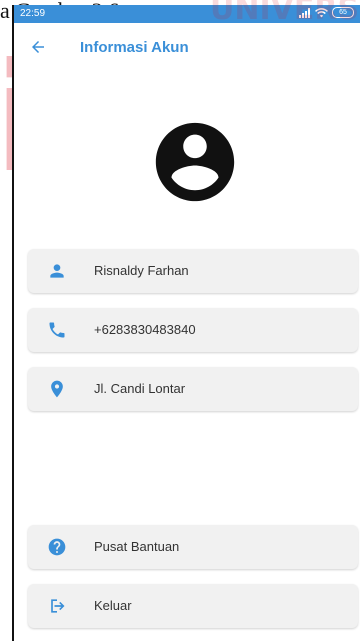 The width and height of the screenshot is (360, 641). What do you see at coordinates (57, 389) in the screenshot?
I see `location-pin-icon` at bounding box center [57, 389].